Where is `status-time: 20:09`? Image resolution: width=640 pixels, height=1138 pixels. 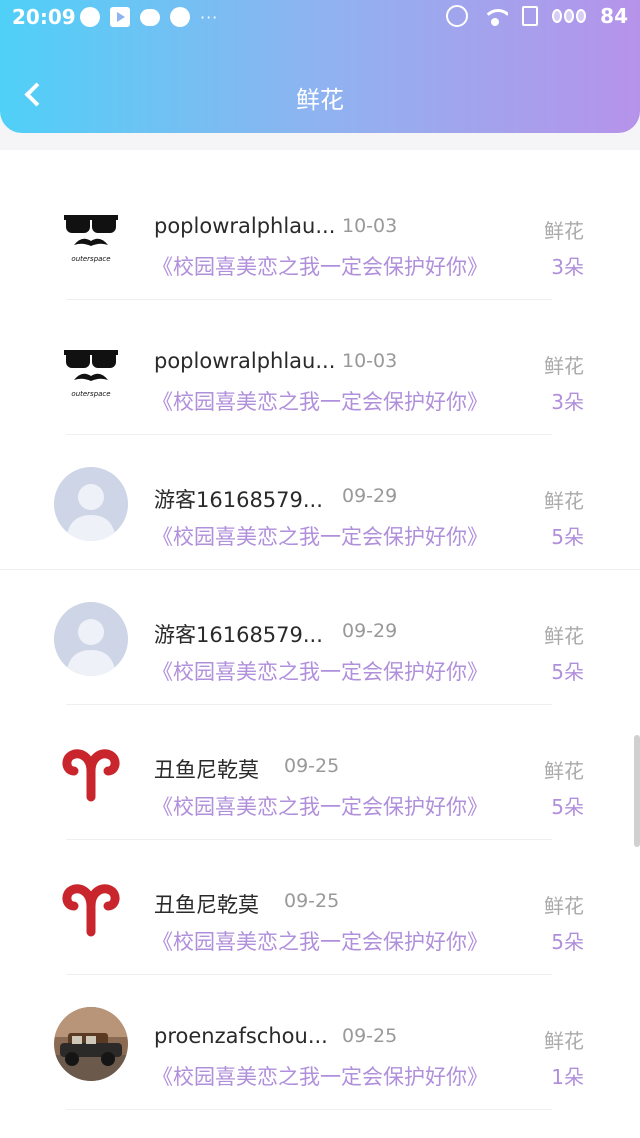 status-time: 20:09 is located at coordinates (44, 17).